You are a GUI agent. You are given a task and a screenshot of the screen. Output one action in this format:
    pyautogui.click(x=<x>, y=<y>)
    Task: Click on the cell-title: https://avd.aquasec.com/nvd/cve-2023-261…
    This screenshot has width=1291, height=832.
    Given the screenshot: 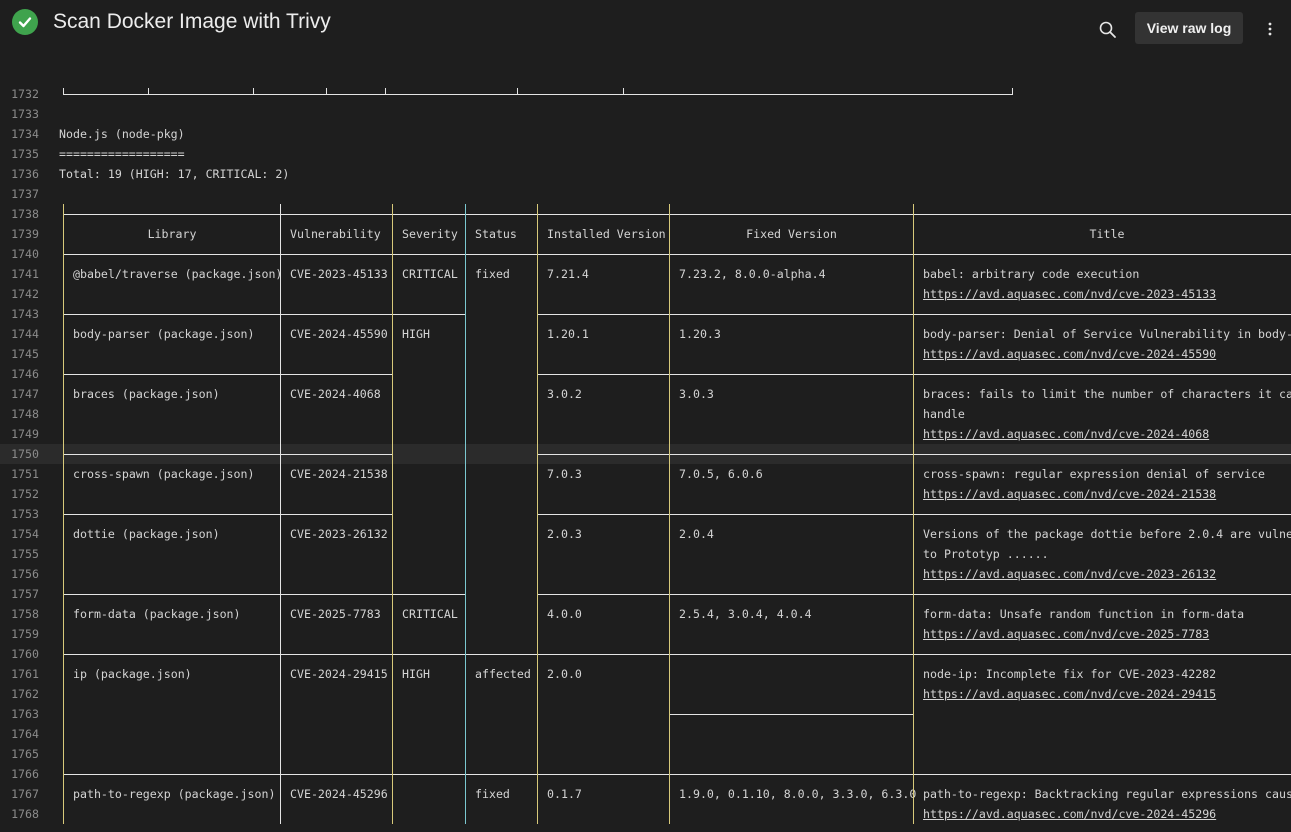 What is the action you would take?
    pyautogui.click(x=1069, y=574)
    